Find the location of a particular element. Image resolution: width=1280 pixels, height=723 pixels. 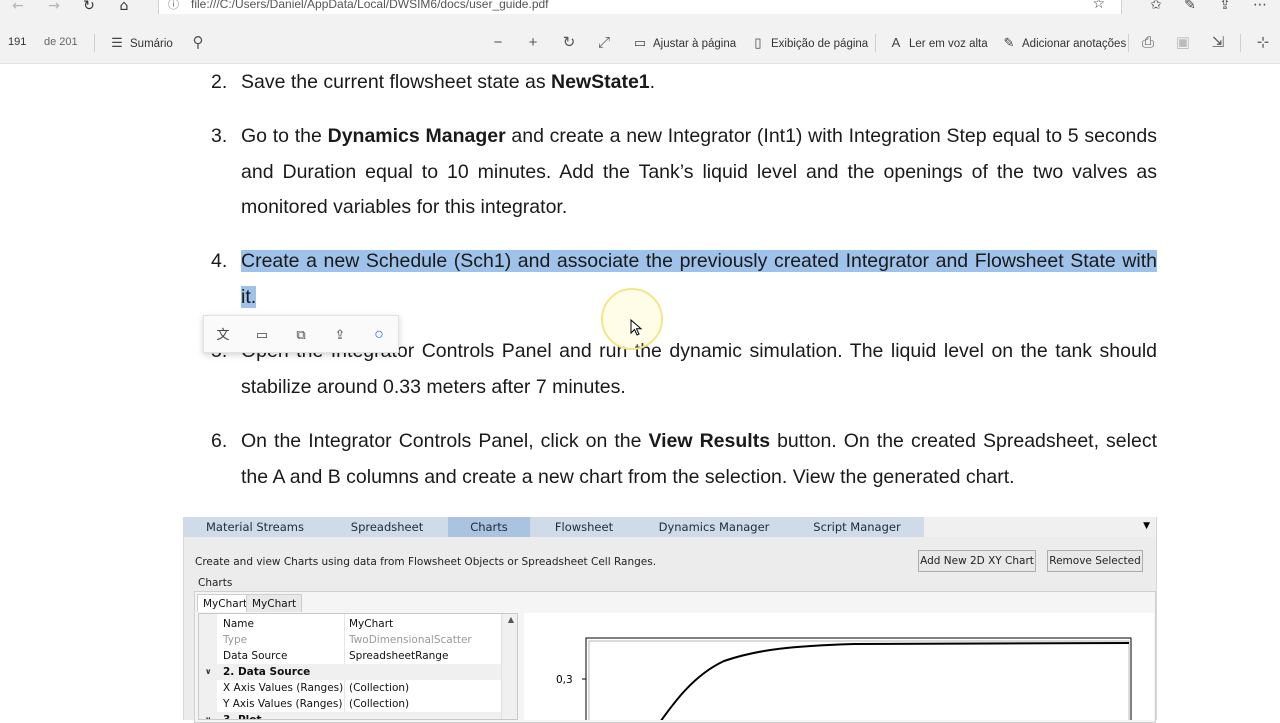

tab-strip-filler is located at coordinates (1040, 527).